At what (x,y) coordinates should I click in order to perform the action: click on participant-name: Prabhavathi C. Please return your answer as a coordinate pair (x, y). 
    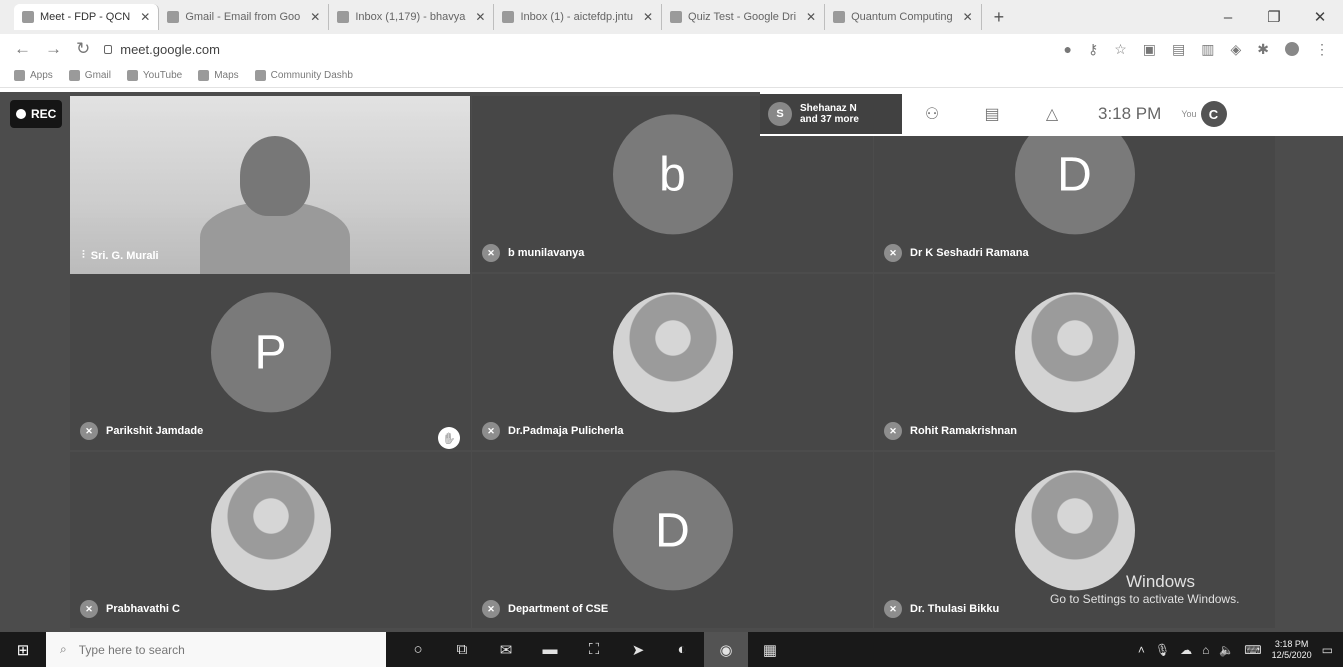
    Looking at the image, I should click on (143, 609).